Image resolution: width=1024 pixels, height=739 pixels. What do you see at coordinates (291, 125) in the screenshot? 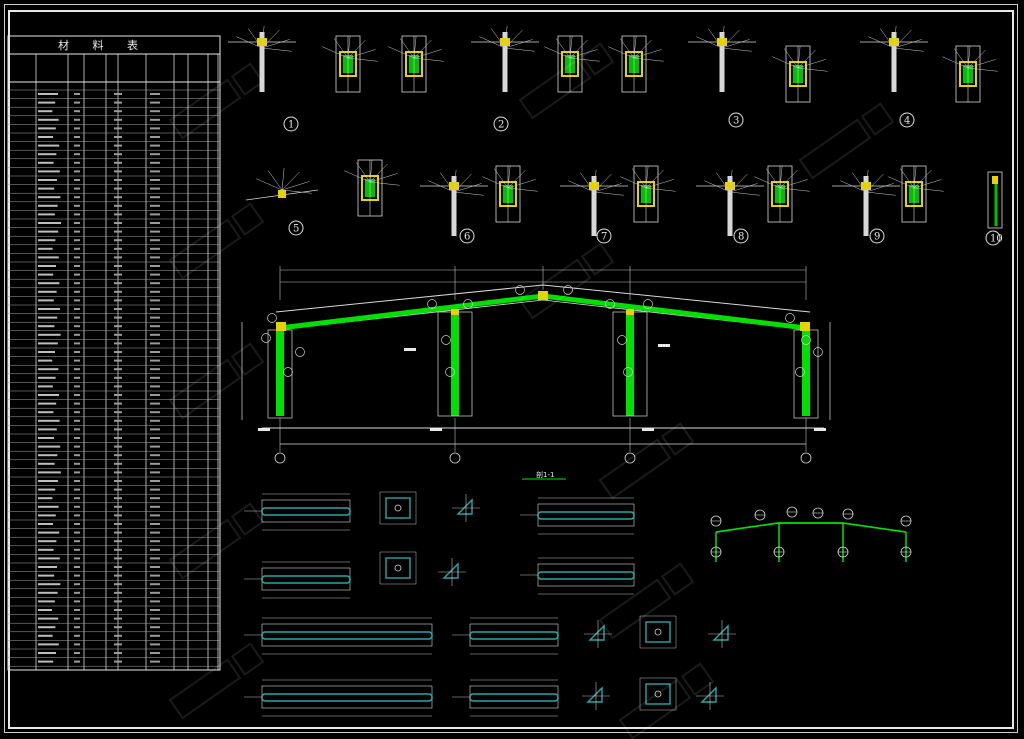
I see `detail-marker-1: 1` at bounding box center [291, 125].